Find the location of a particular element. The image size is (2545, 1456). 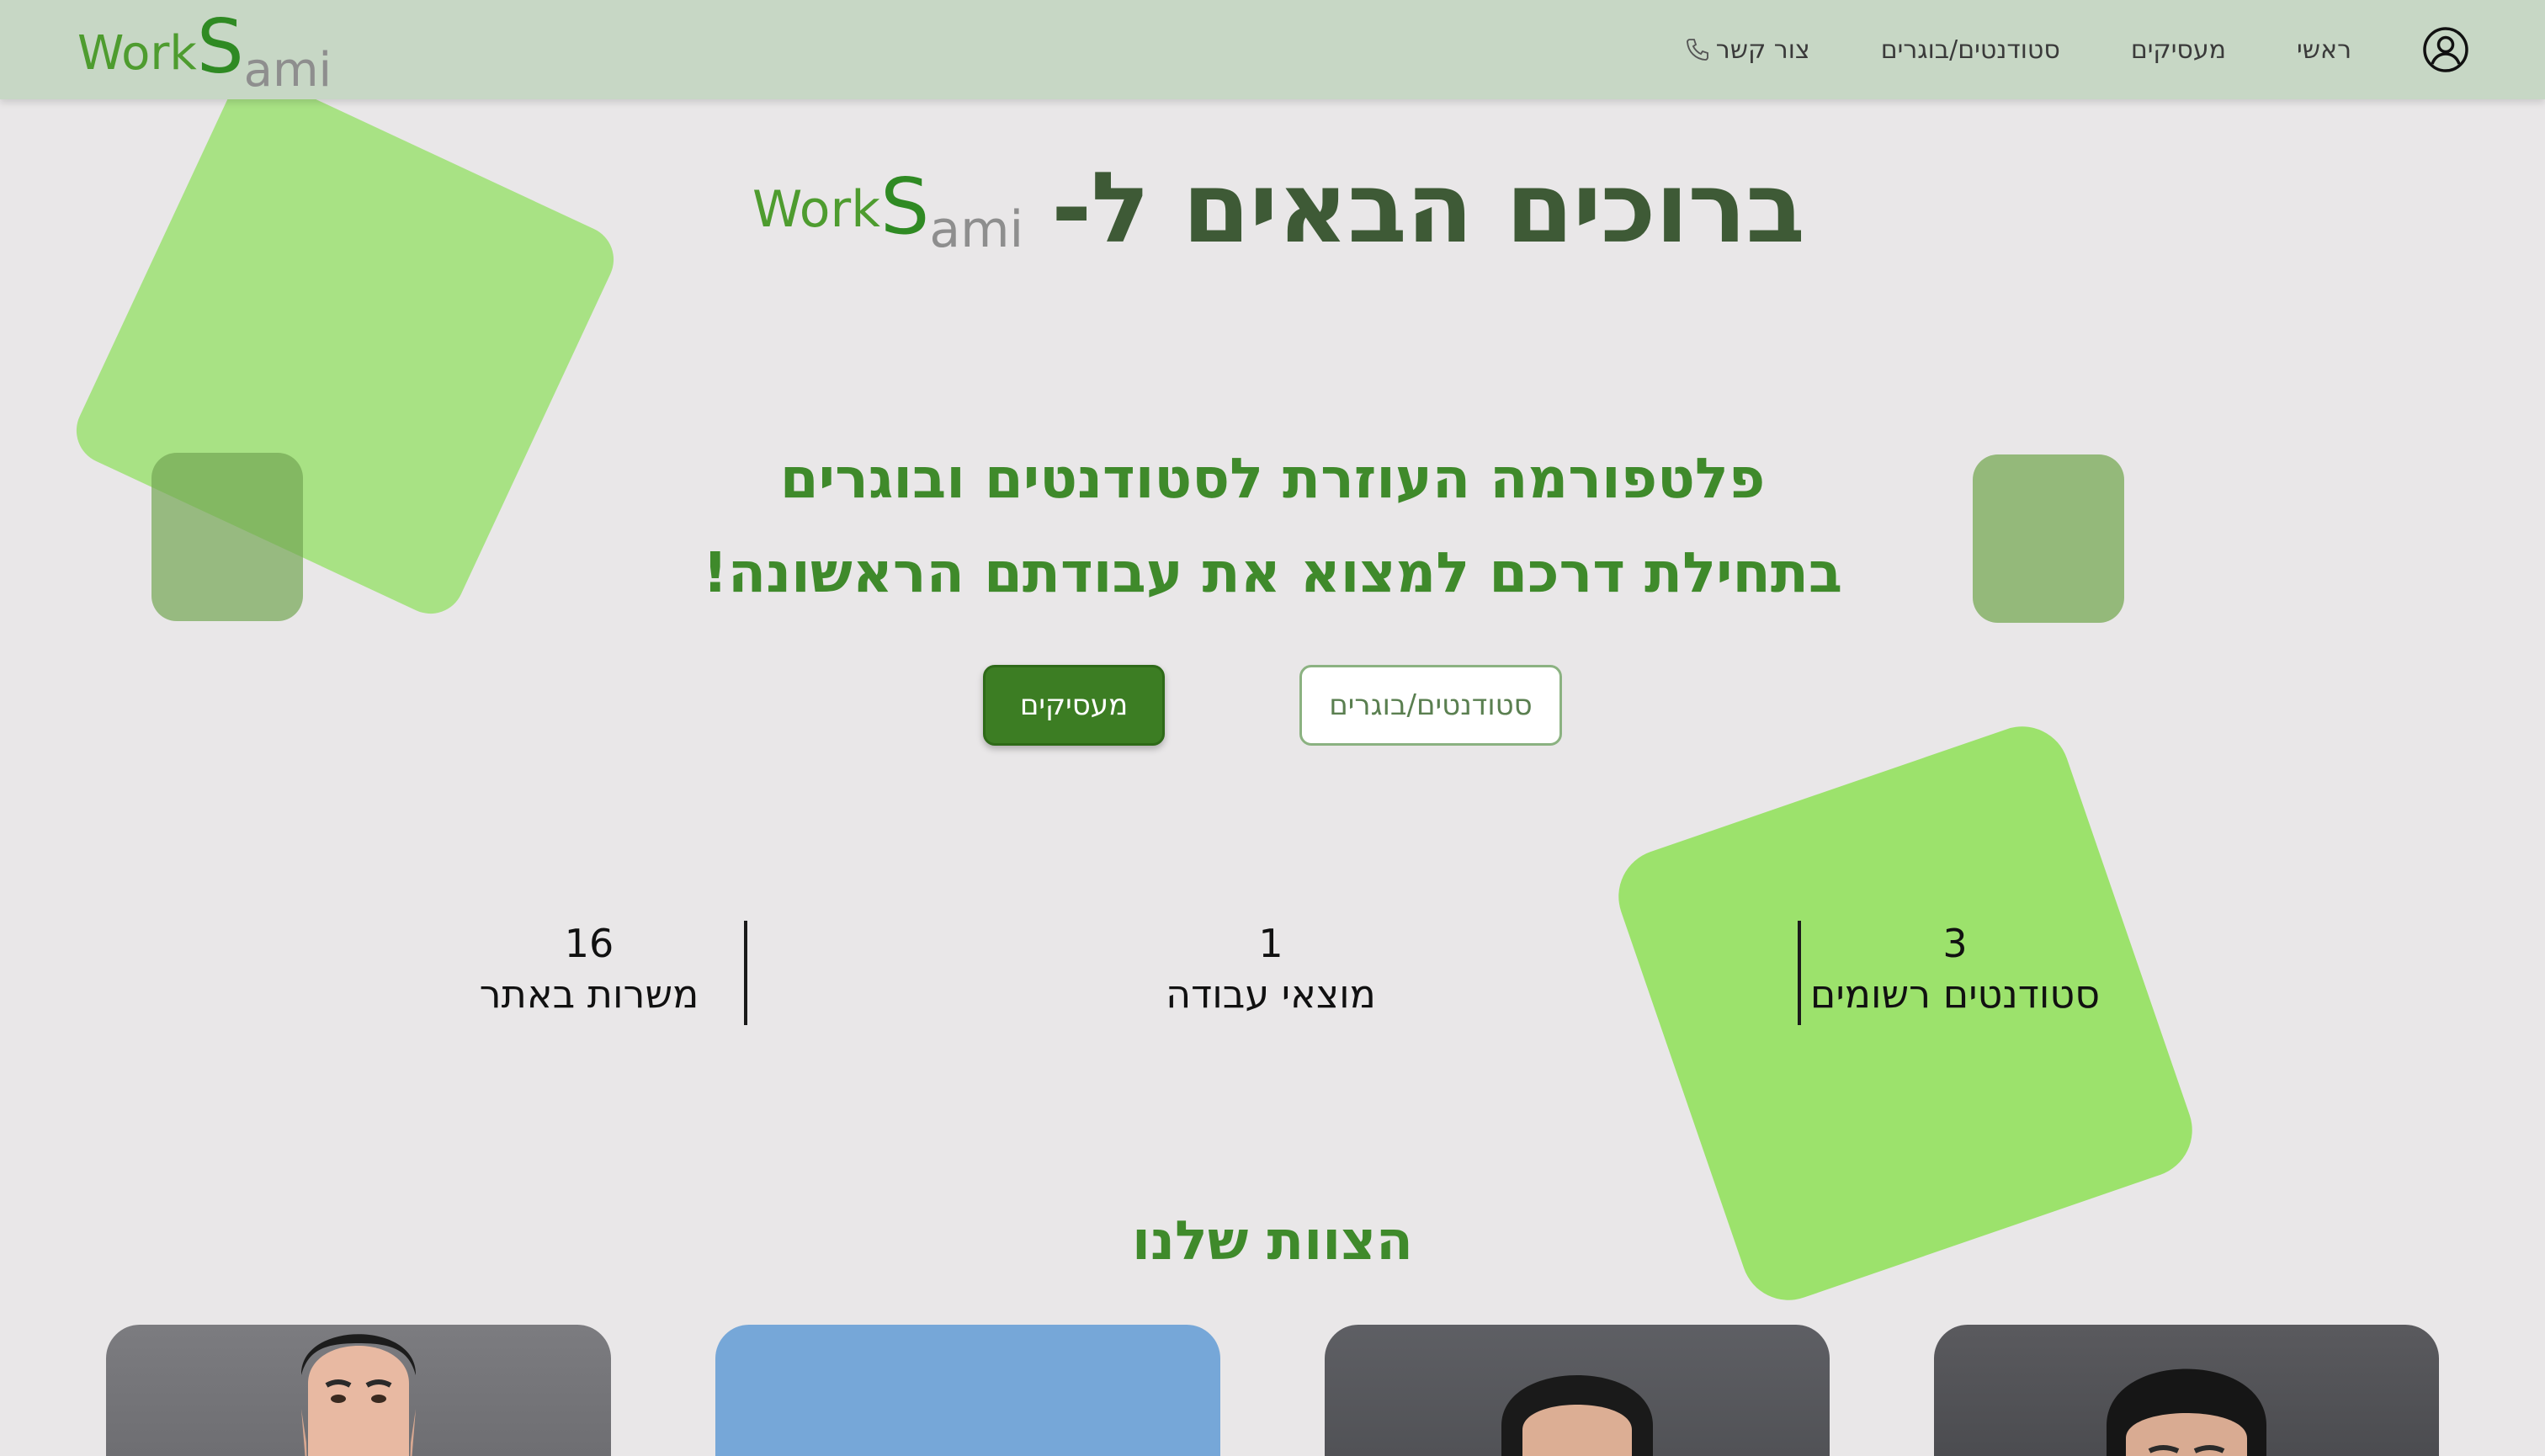

navbar-logo: WorkSami is located at coordinates (205, 47).